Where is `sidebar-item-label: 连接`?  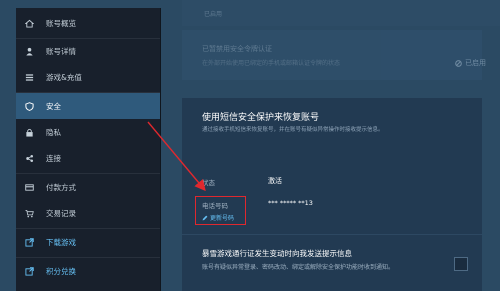 sidebar-item-label: 连接 is located at coordinates (53, 158).